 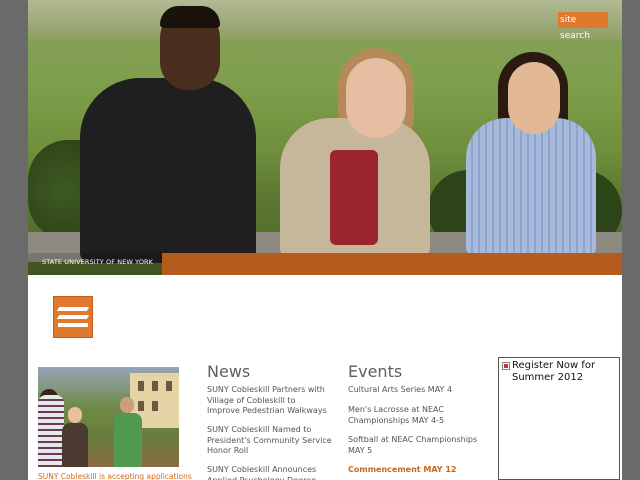 I want to click on register-link: Register Now for Summer 2012, so click(x=564, y=372).